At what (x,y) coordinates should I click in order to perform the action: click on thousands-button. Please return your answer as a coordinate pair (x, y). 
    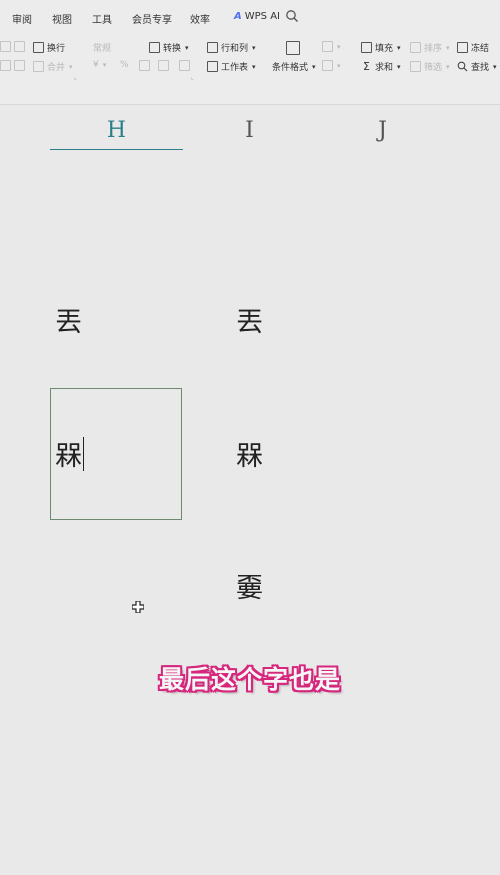
    Looking at the image, I should click on (144, 65).